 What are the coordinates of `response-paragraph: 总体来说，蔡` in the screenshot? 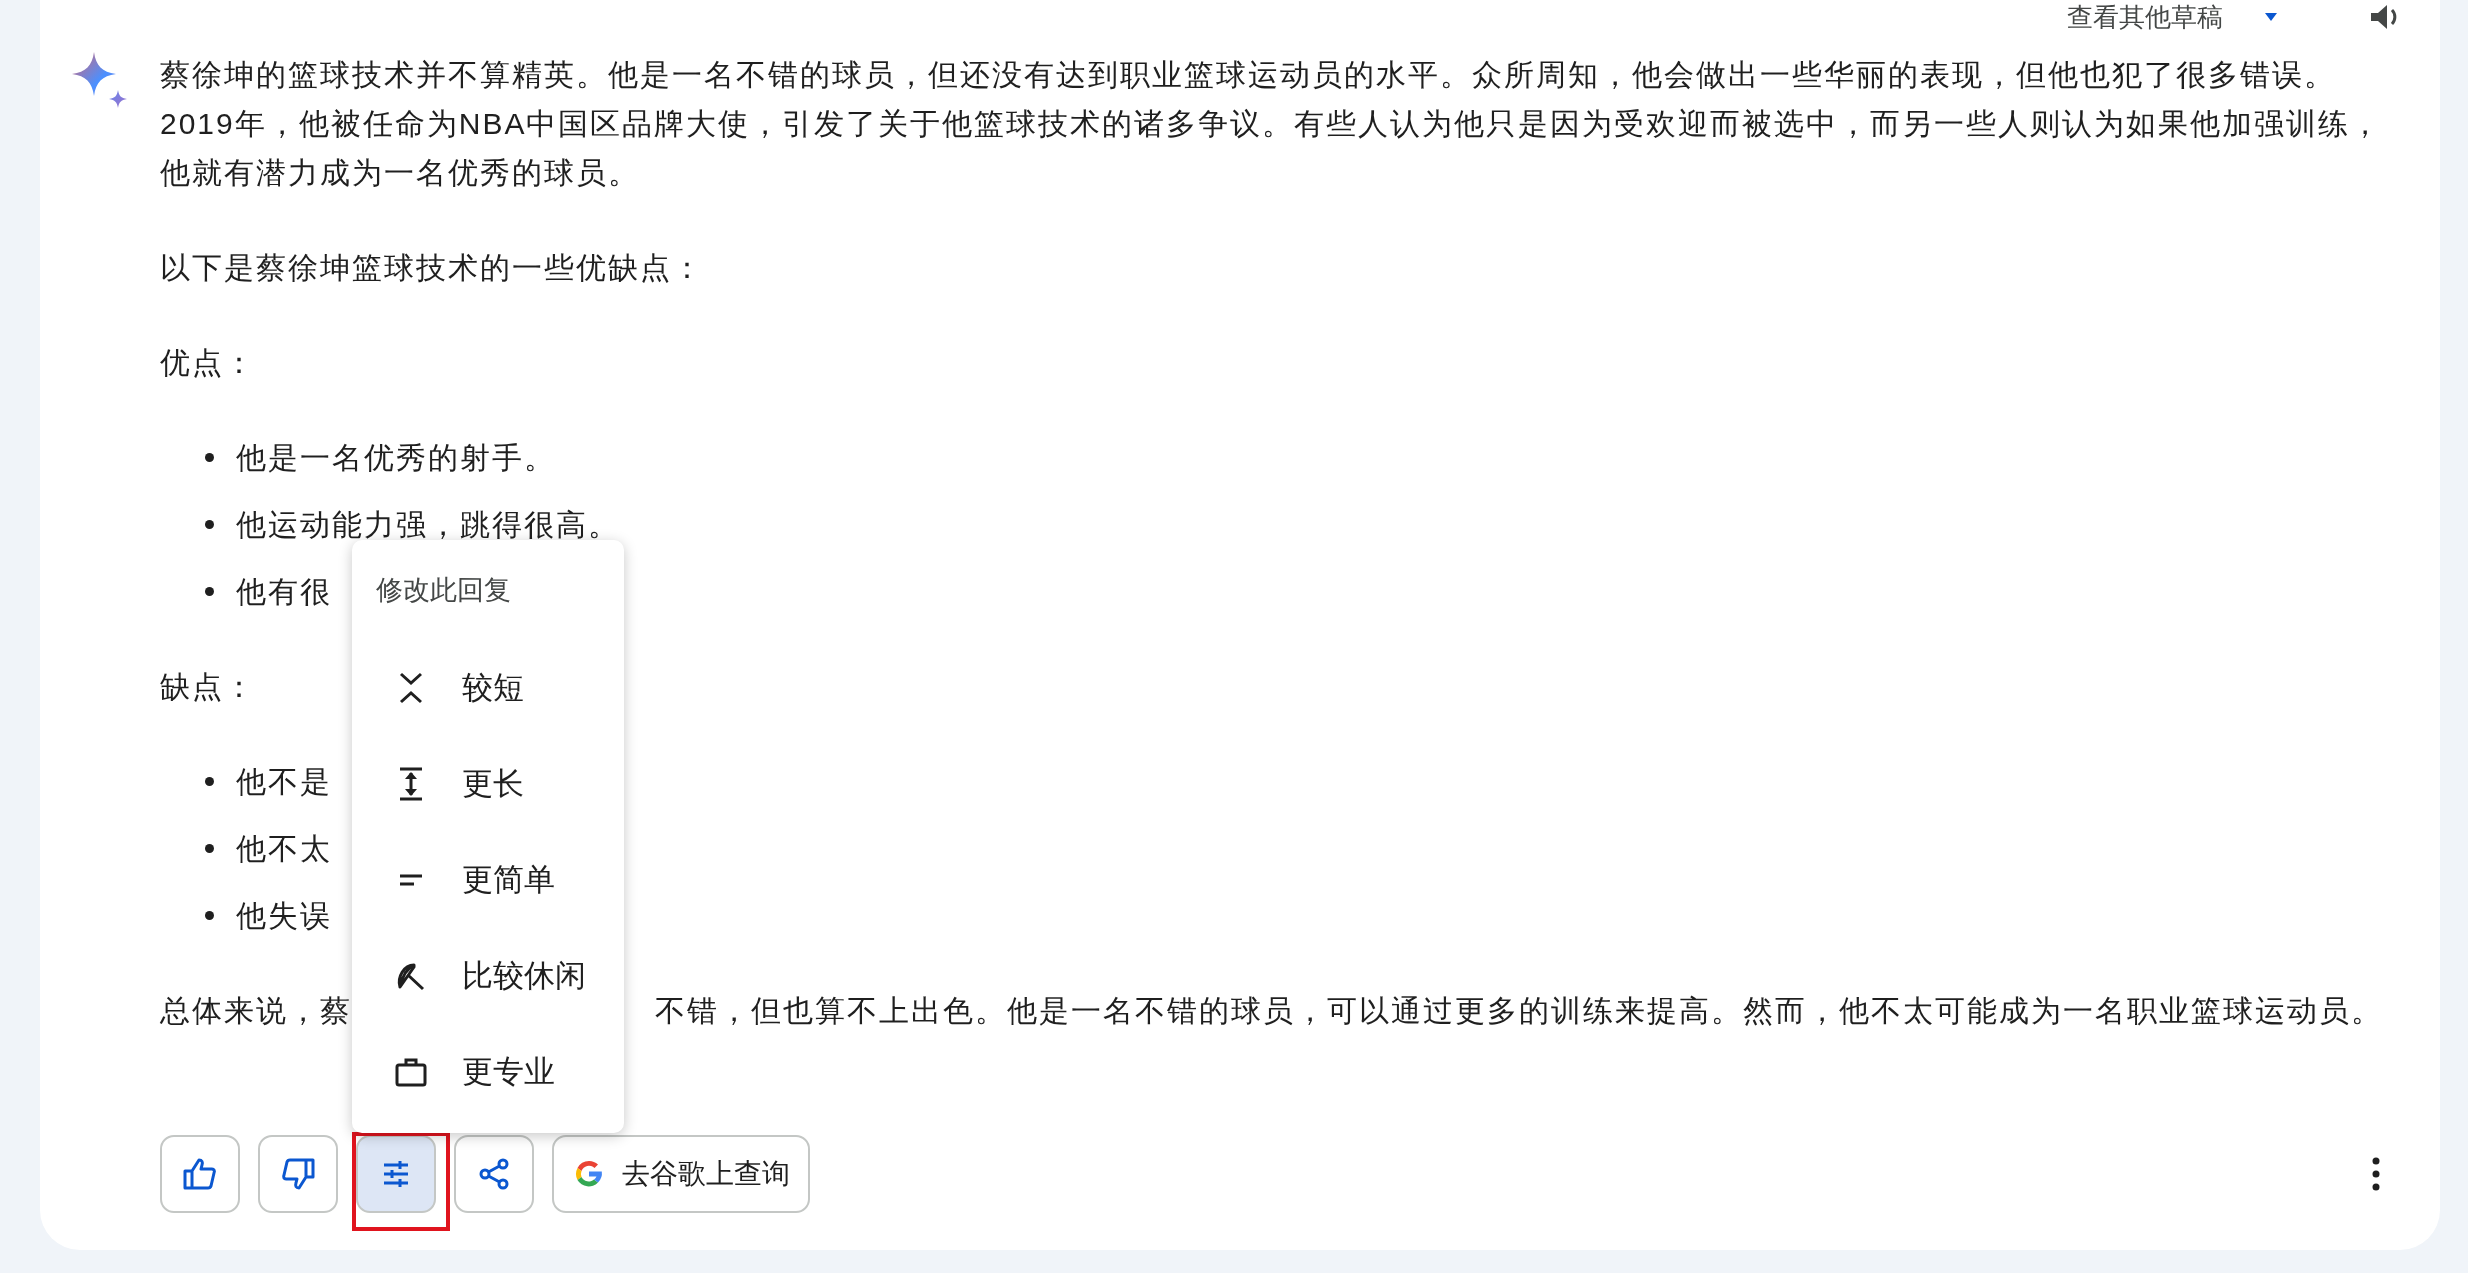 It's located at (256, 1011).